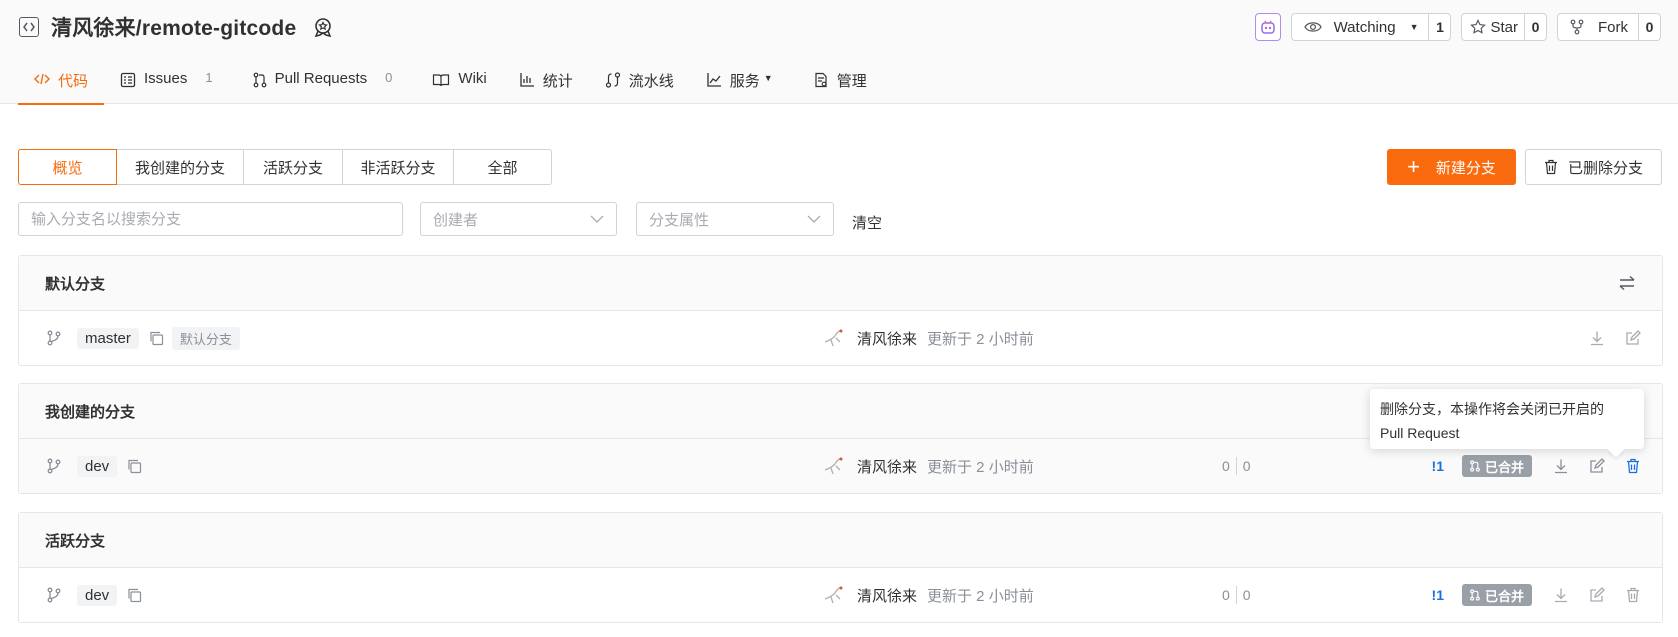 The width and height of the screenshot is (1678, 637). Describe the element at coordinates (455, 83) in the screenshot. I see `tab-wiki: Wiki` at that location.